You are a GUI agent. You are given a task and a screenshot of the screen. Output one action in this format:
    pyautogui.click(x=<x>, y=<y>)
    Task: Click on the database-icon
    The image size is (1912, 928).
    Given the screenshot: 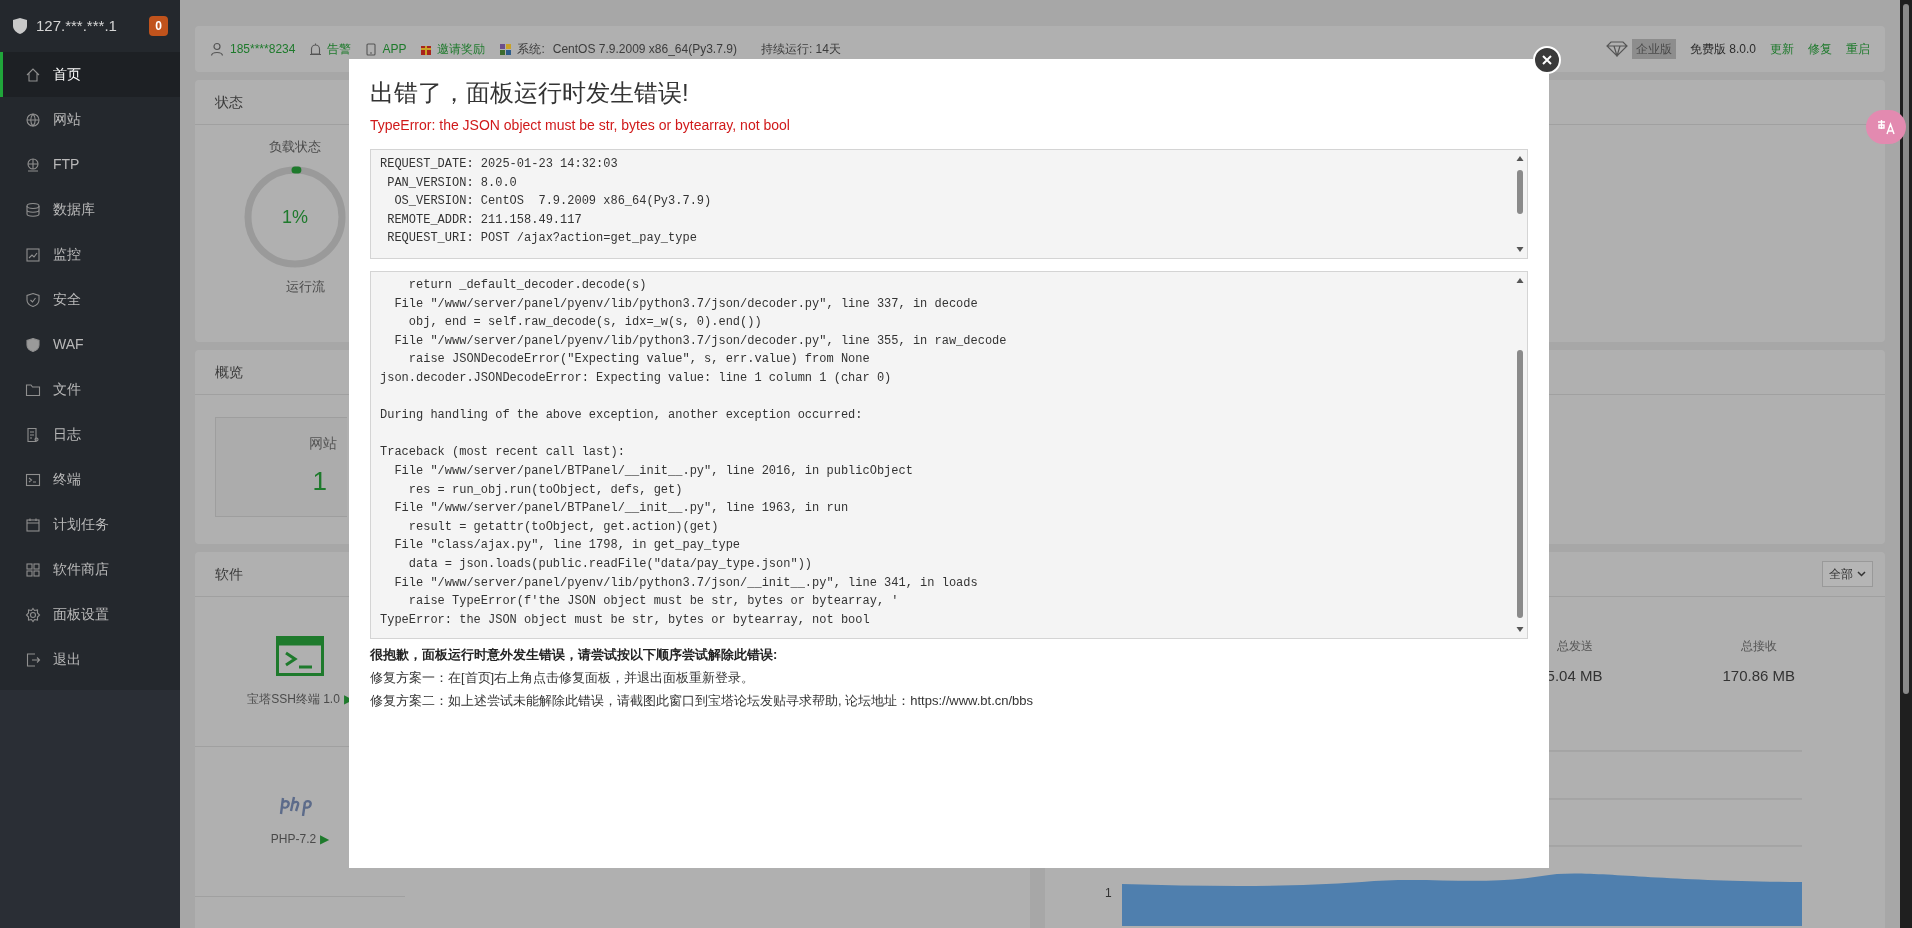 What is the action you would take?
    pyautogui.click(x=33, y=209)
    